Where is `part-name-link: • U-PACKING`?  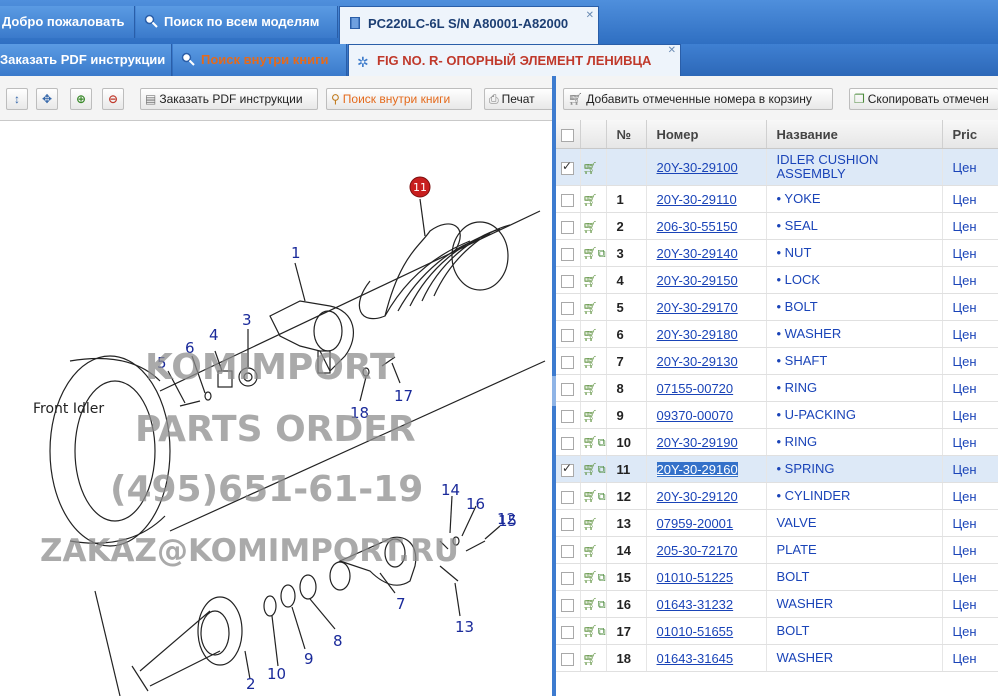 part-name-link: • U-PACKING is located at coordinates (859, 415).